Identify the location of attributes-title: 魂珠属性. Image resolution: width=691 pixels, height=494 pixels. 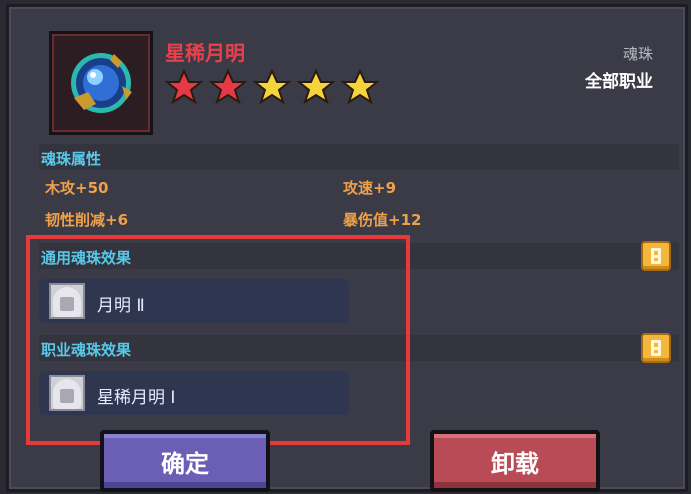
(71, 159).